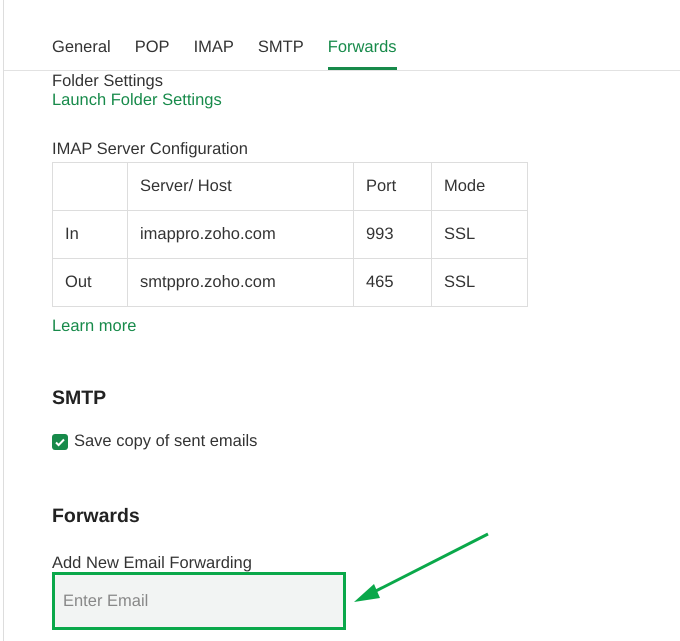 This screenshot has height=641, width=680. Describe the element at coordinates (60, 442) in the screenshot. I see `checkbox` at that location.